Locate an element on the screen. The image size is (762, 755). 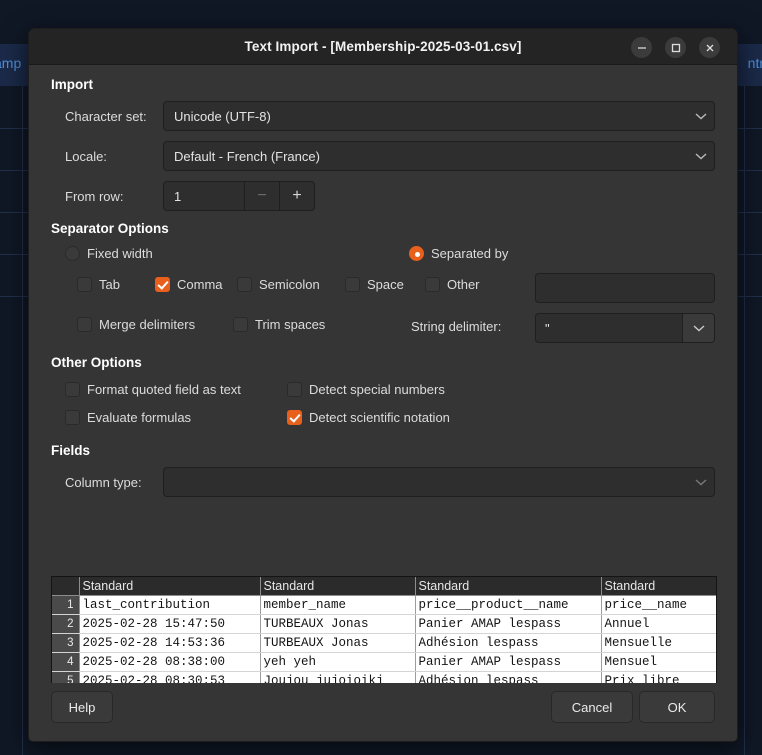
checkbox-semicolon: Semicolon is located at coordinates (278, 284).